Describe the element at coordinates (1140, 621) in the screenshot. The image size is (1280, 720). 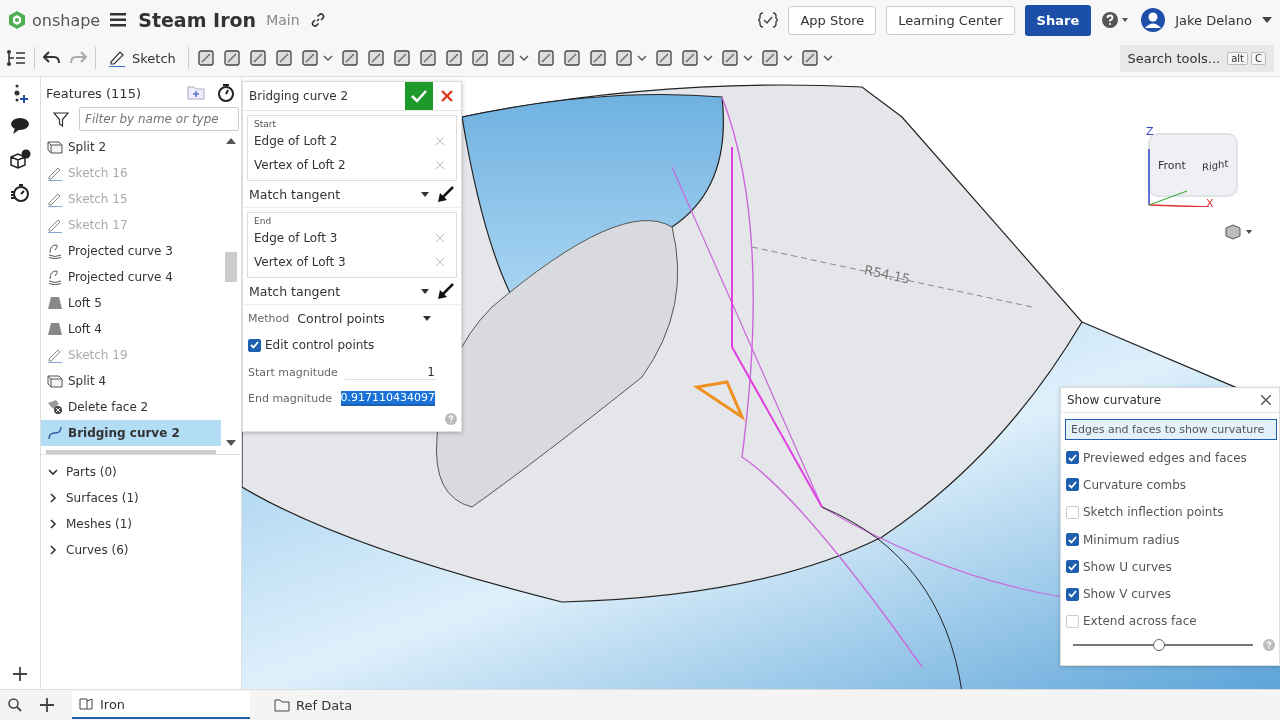
I see `checkbox-label: Extend across face` at that location.